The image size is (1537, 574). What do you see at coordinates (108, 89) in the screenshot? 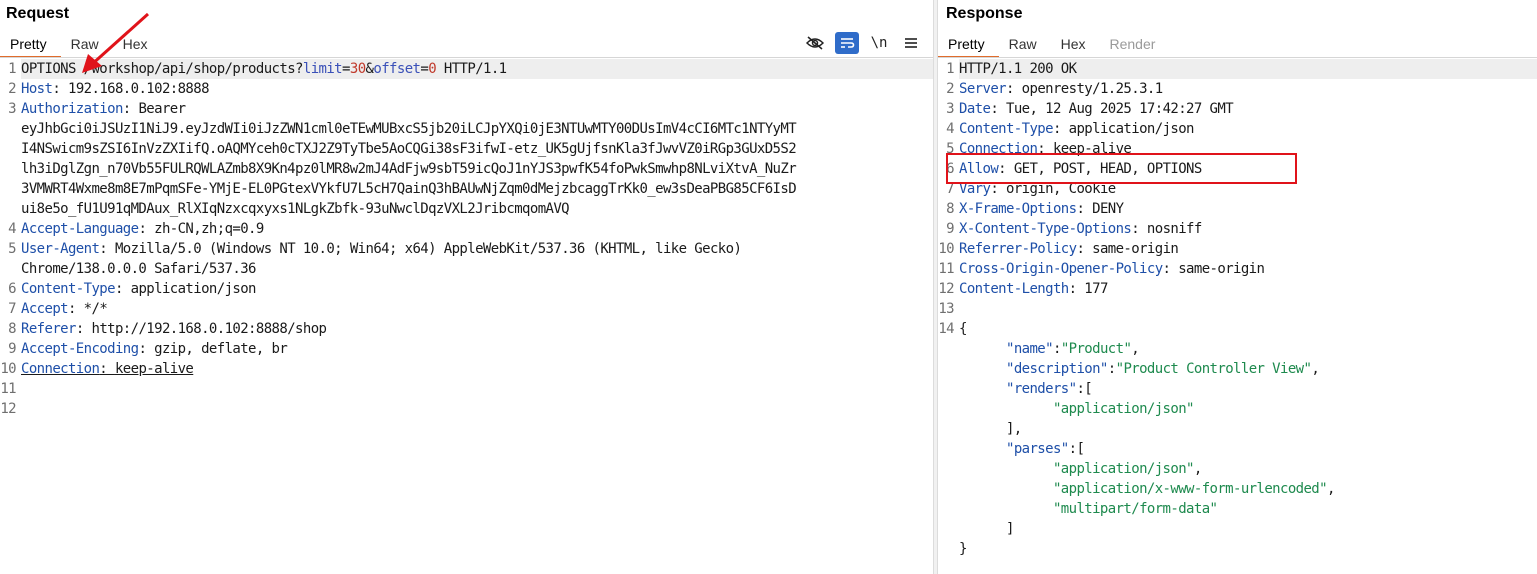
I see `header-line: 2 Host: 192.168.0.102:8888` at bounding box center [108, 89].